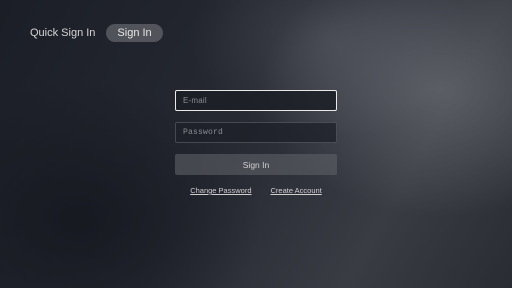  I want to click on account-links: Change Password Create Account, so click(256, 190).